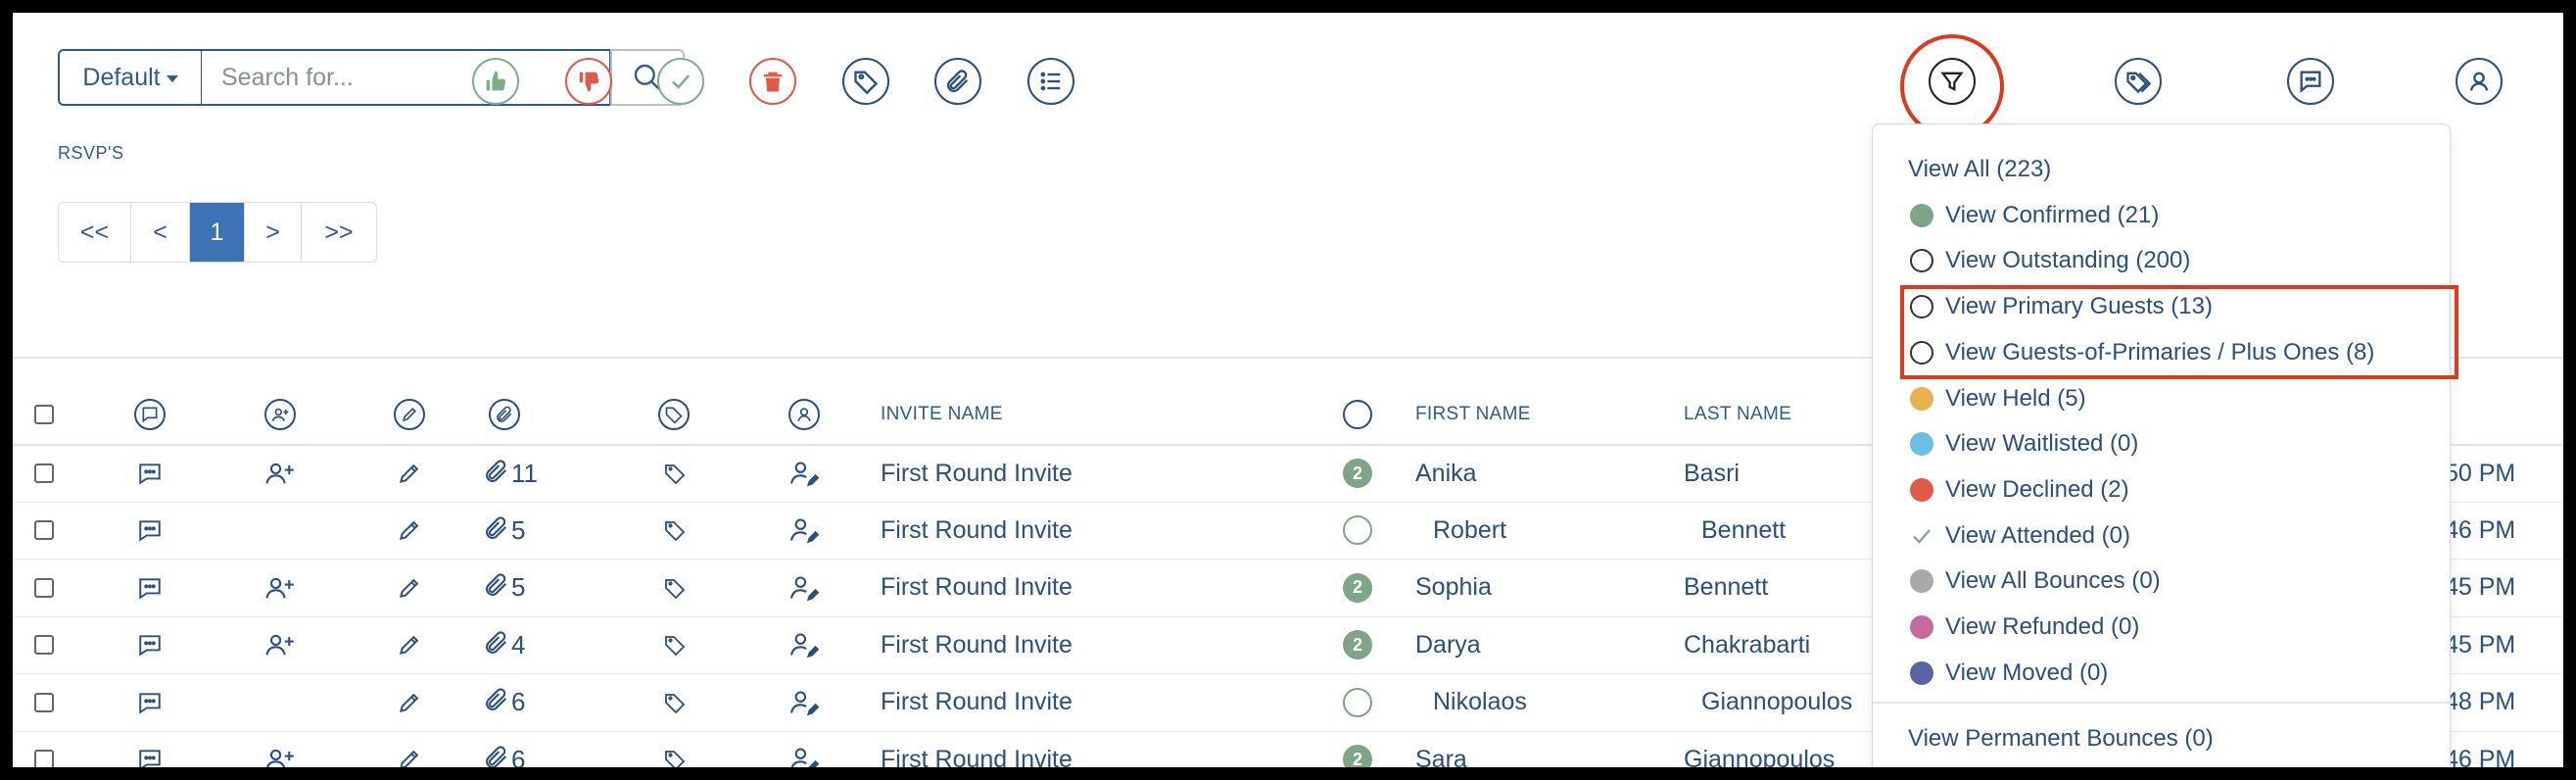 This screenshot has width=2576, height=780. I want to click on filter-item: View Attended (0), so click(2020, 536).